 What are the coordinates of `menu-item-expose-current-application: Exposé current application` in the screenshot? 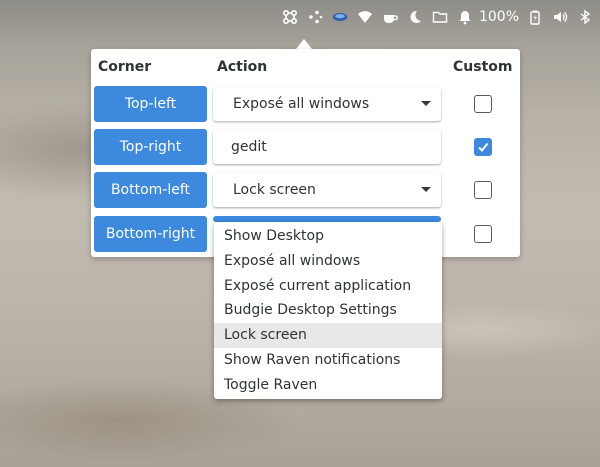 It's located at (328, 286).